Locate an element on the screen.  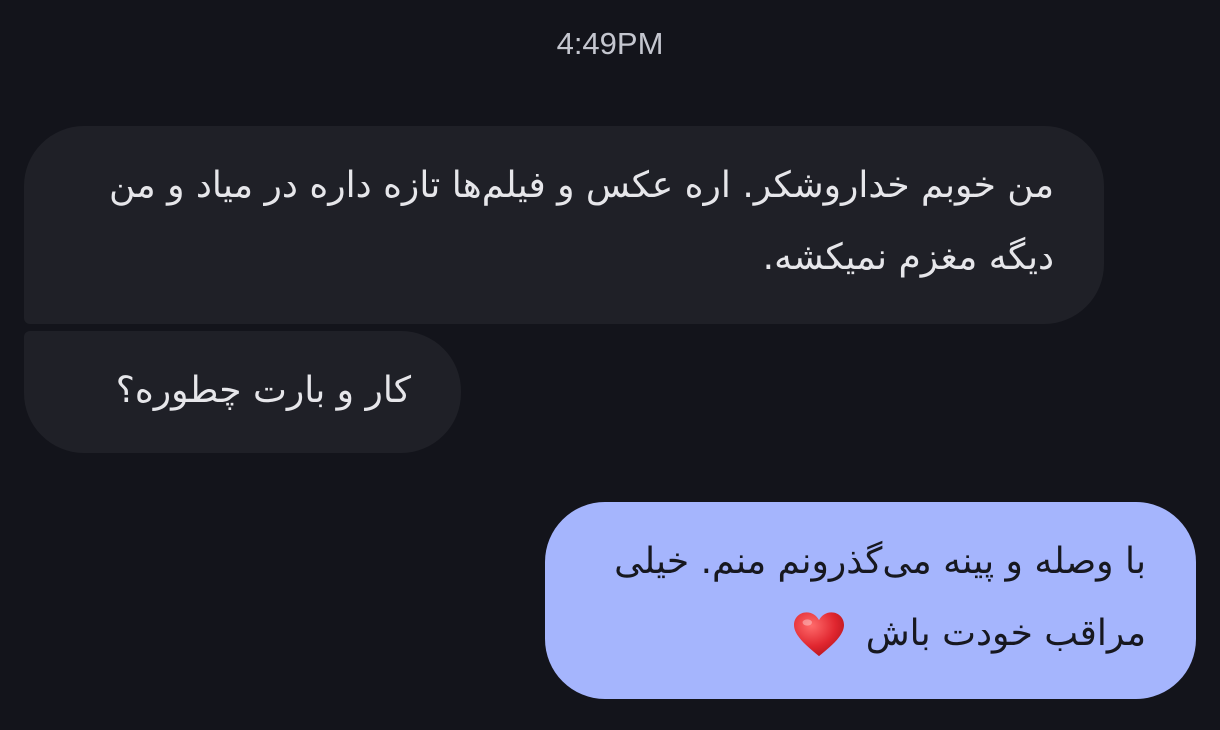
heart-emoji-icon is located at coordinates (819, 634).